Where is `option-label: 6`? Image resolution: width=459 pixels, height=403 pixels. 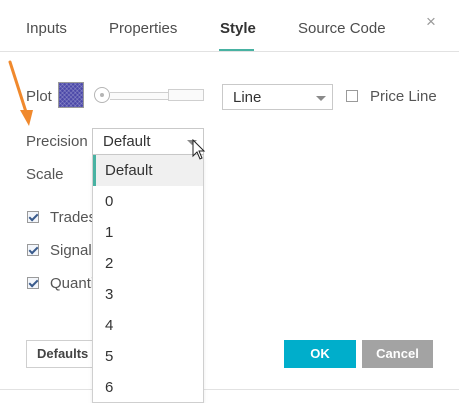
option-label: 6 is located at coordinates (109, 387).